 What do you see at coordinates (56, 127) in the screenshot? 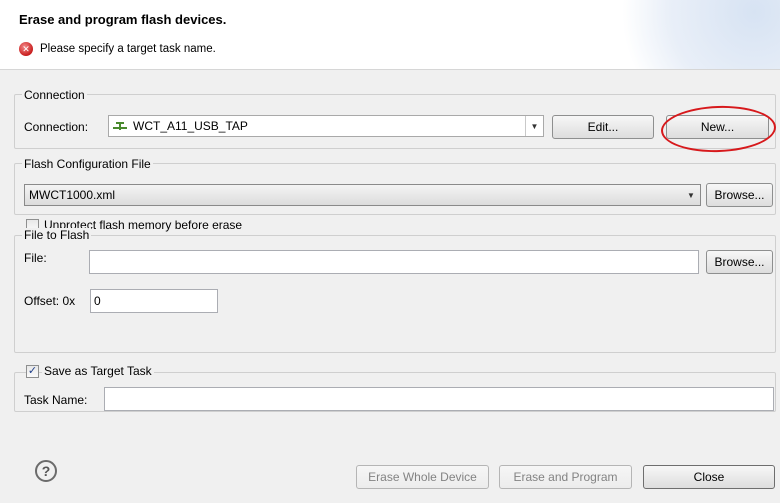
I see `connection-label: Connection:` at bounding box center [56, 127].